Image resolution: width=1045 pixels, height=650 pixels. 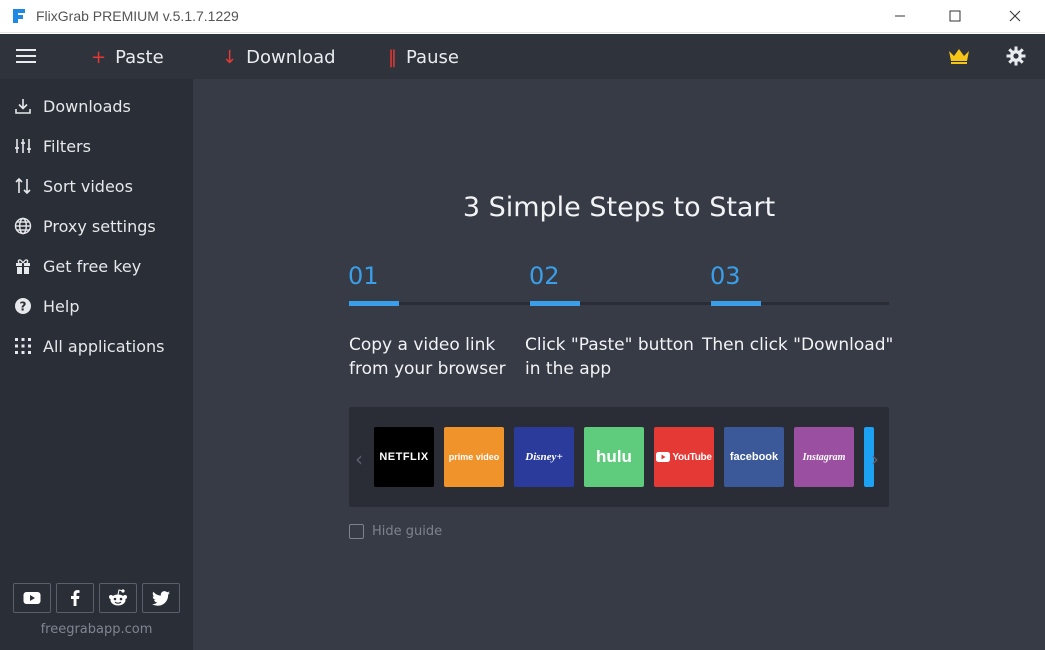 I want to click on arrow-down-icon: ↓, so click(x=230, y=57).